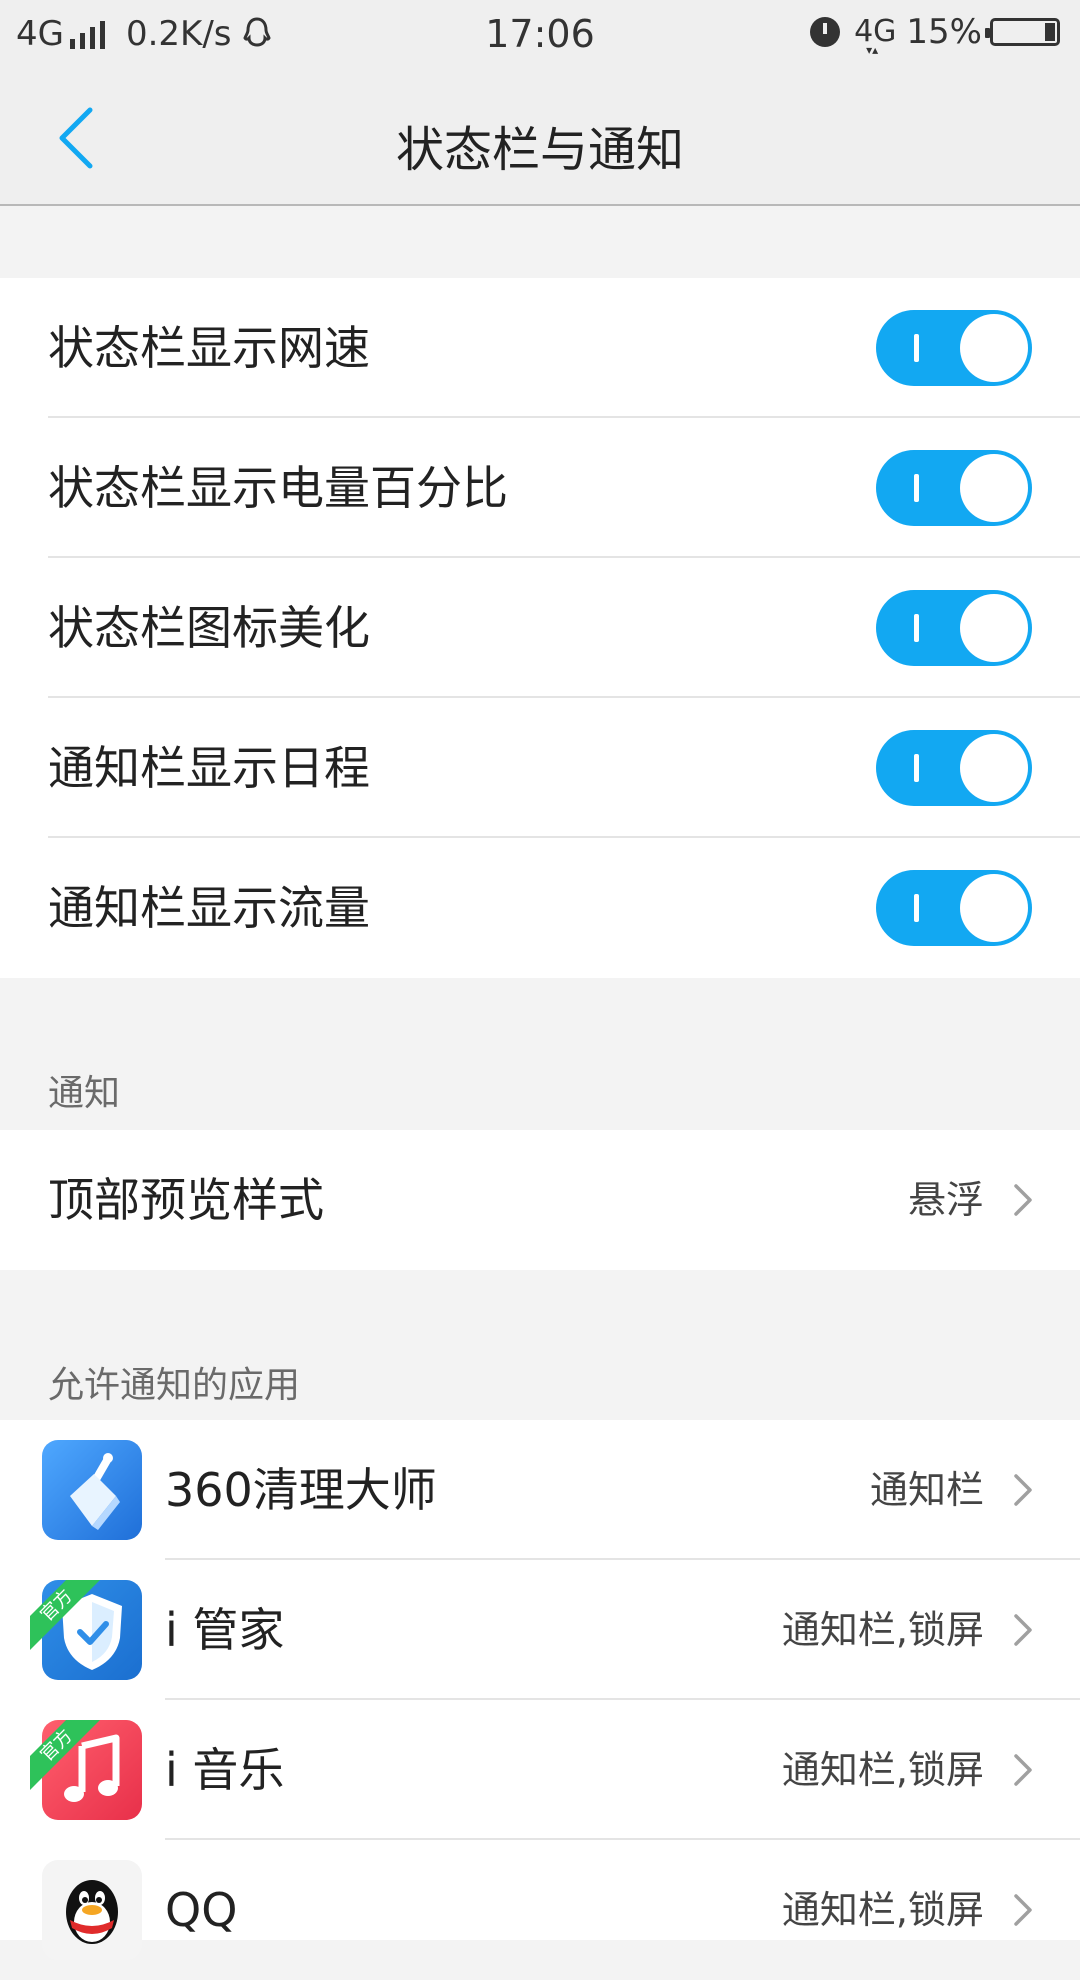 This screenshot has height=1980, width=1080. Describe the element at coordinates (225, 1770) in the screenshot. I see `app-name: i 音乐` at that location.